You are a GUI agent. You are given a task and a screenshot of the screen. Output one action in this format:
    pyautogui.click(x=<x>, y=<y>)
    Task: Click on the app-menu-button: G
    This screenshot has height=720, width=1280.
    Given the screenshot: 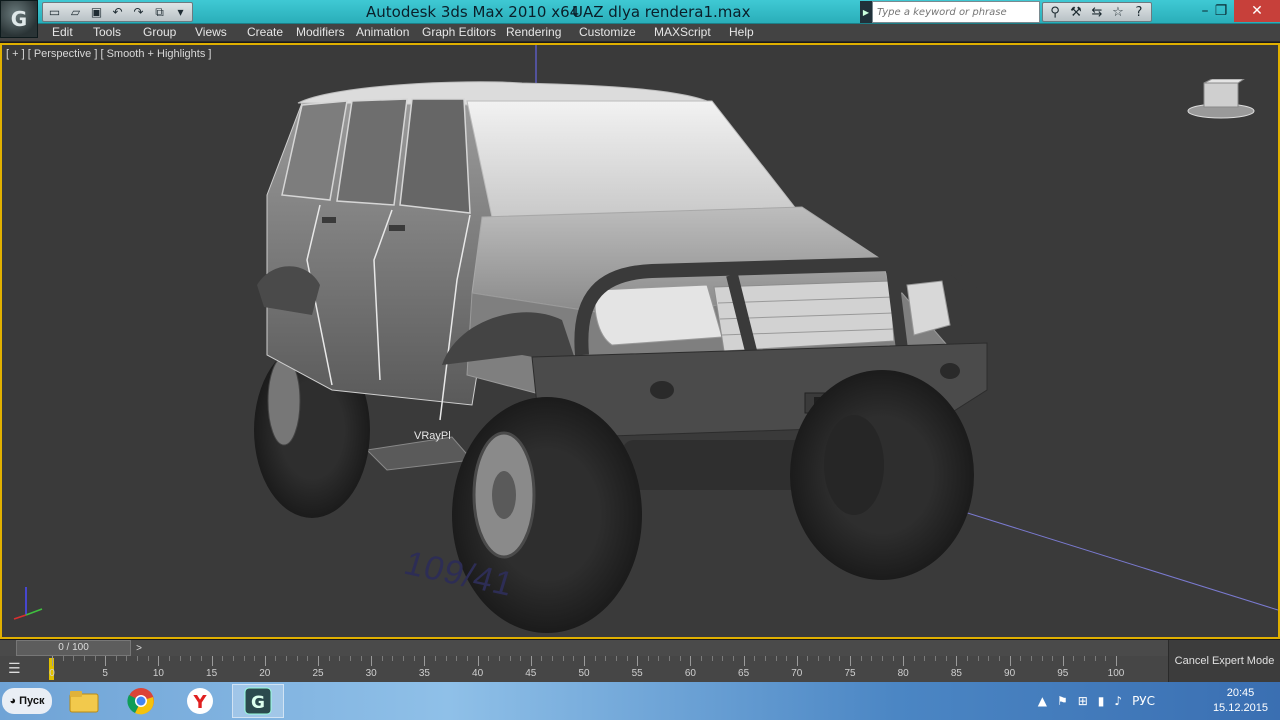 What is the action you would take?
    pyautogui.click(x=19, y=19)
    